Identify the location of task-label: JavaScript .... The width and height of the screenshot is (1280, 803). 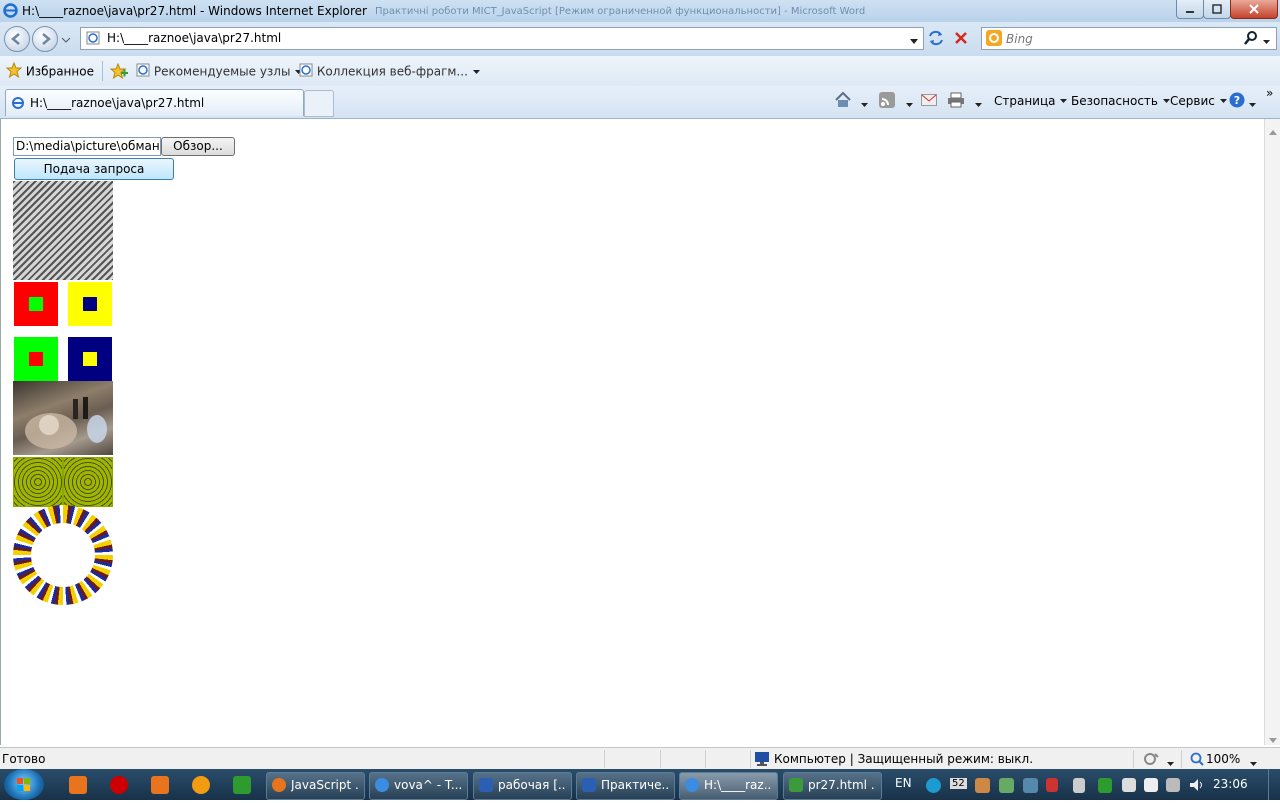
(325, 785).